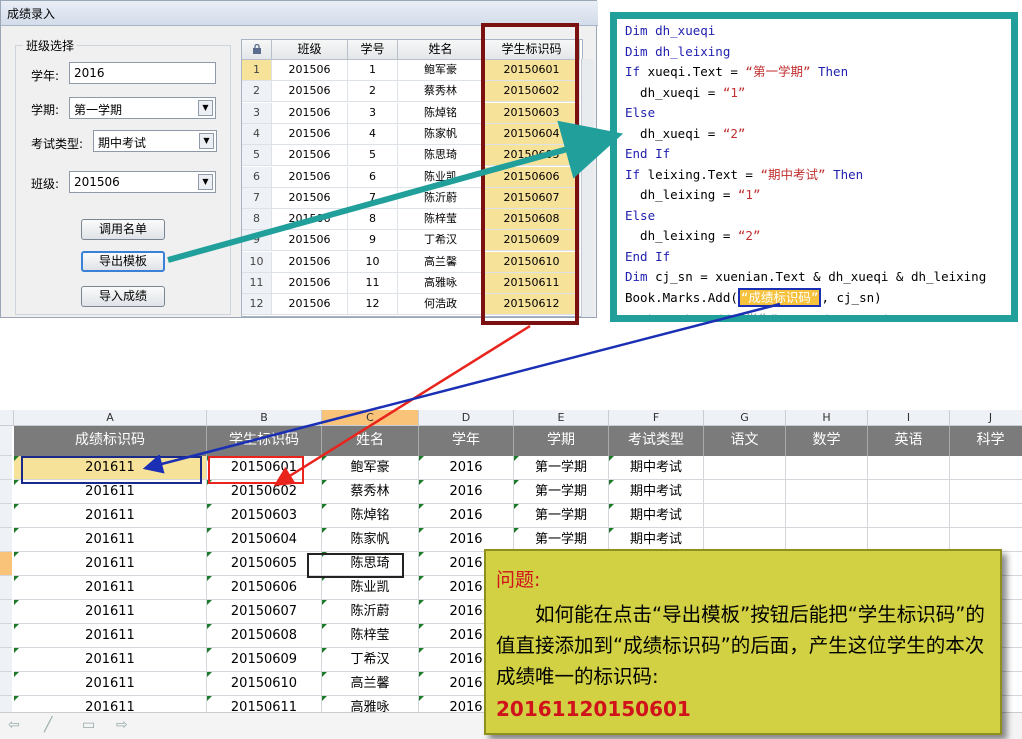 The image size is (1022, 739). I want to click on question-title: 问题:, so click(518, 580).